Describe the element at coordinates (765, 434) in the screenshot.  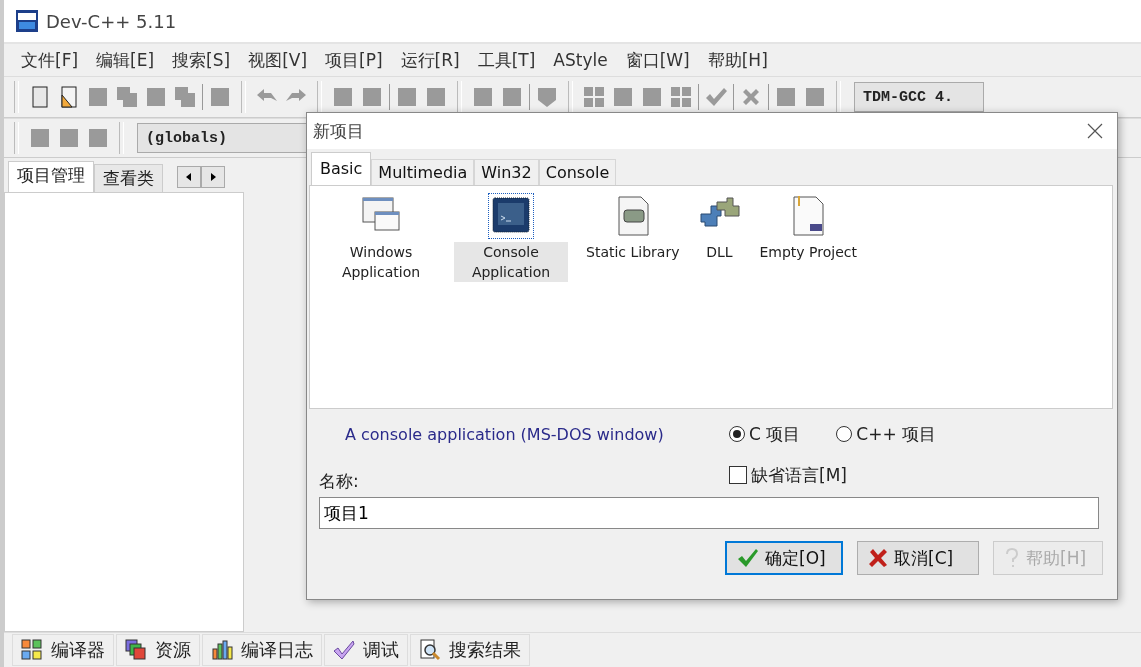
I see `language-radio: C 项目` at that location.